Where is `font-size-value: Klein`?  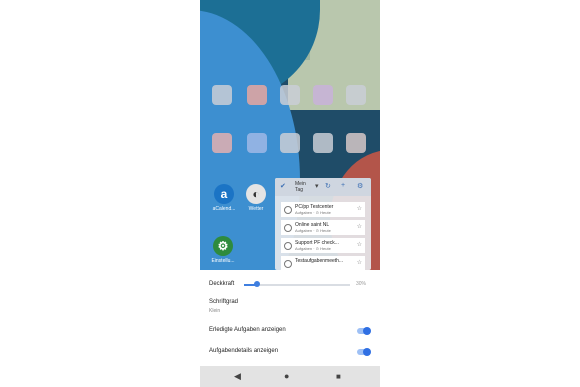
font-size-value: Klein is located at coordinates (215, 311).